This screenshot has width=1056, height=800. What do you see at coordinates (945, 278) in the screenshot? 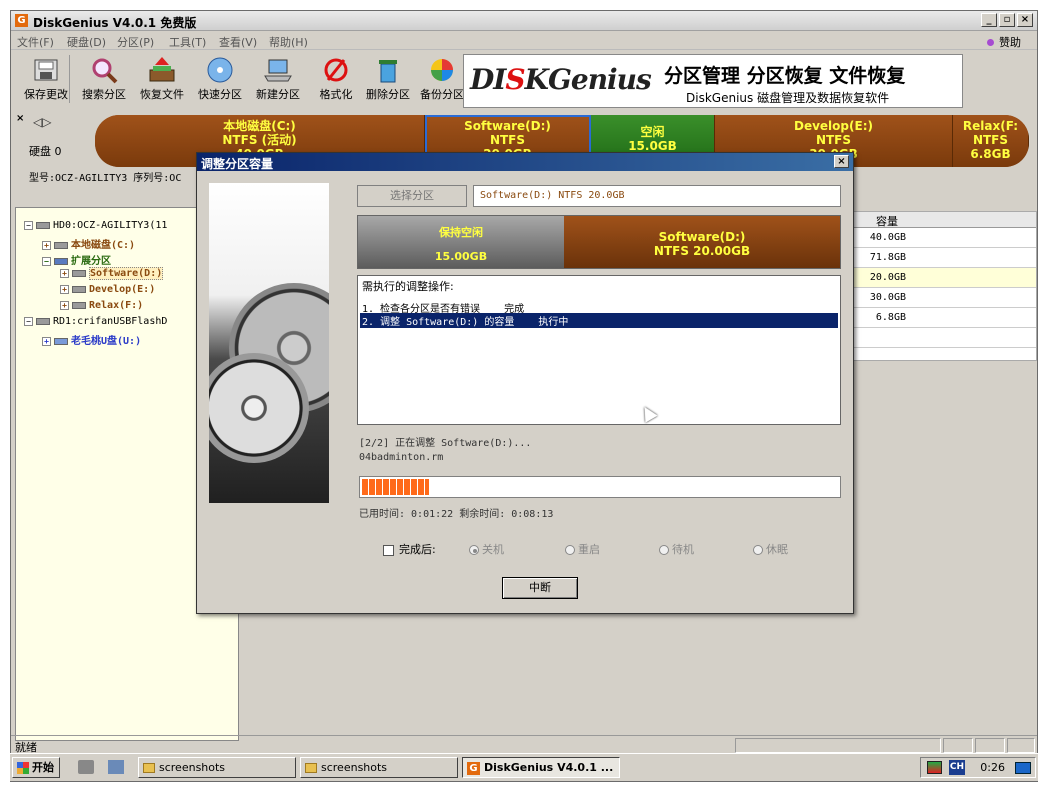
I see `table-row: 20.0GB` at bounding box center [945, 278].